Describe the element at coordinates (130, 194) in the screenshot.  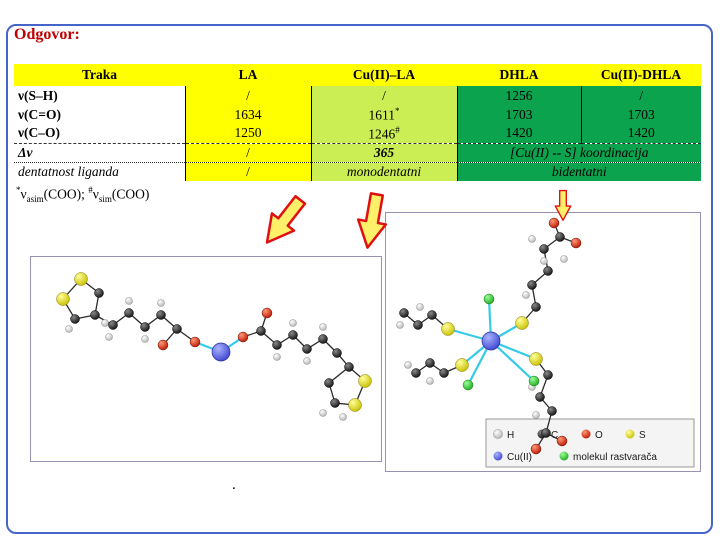
I see `footnote-text: (COO)` at that location.